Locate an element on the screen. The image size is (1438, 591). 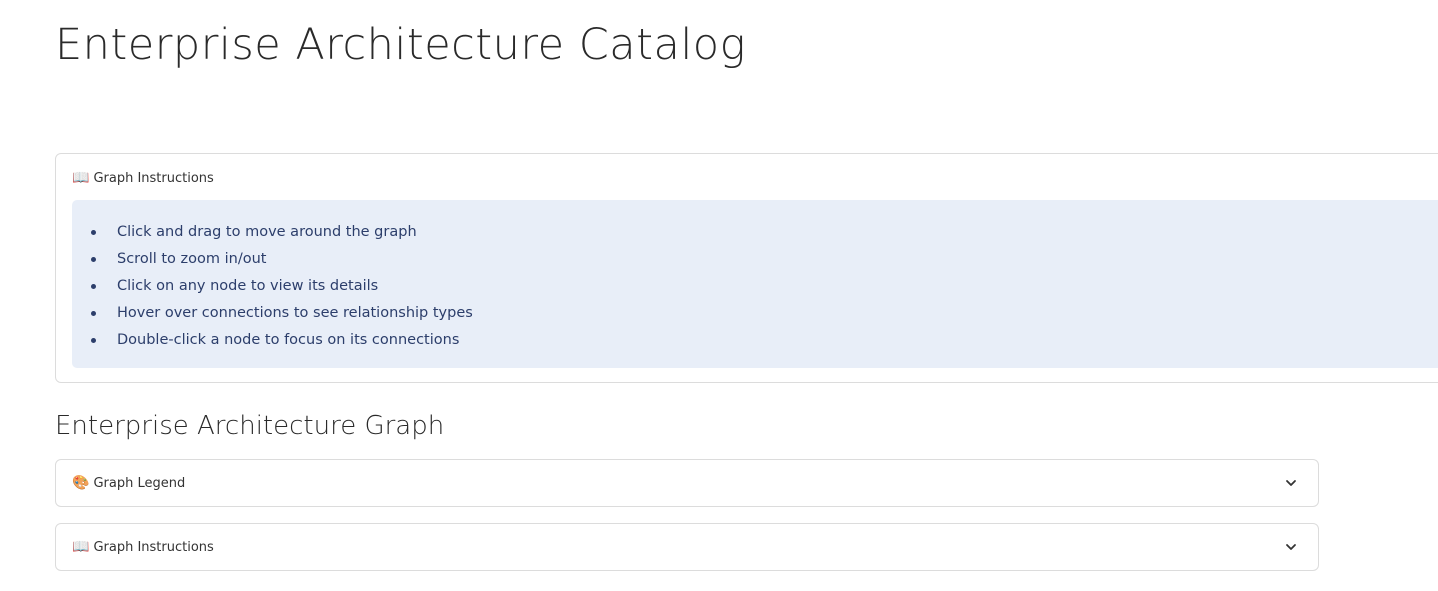
graph-instructions-panel: 📖 Graph Instructions is located at coordinates (687, 547).